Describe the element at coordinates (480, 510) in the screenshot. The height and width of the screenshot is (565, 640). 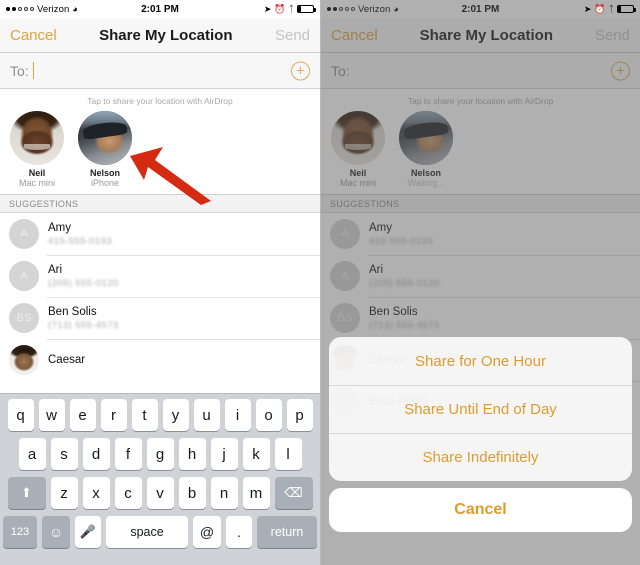
I see `action-sheet-cancel-button: Cancel` at that location.